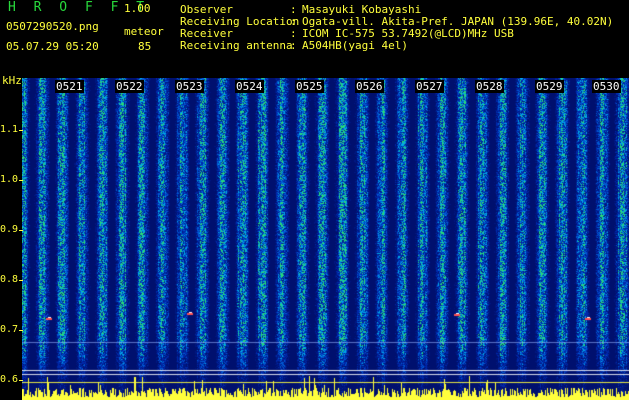 The image size is (629, 400). I want to click on time-label: 0524, so click(249, 86).